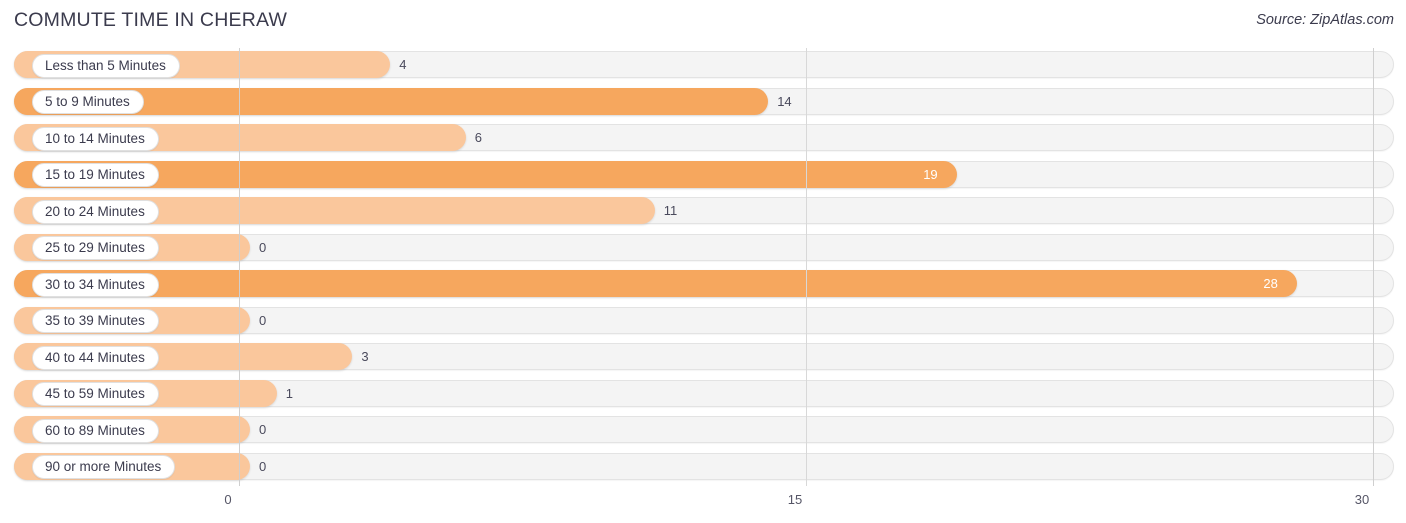 Image resolution: width=1406 pixels, height=523 pixels. I want to click on bar-row: 30 to 34 Minutes 28, so click(703, 285).